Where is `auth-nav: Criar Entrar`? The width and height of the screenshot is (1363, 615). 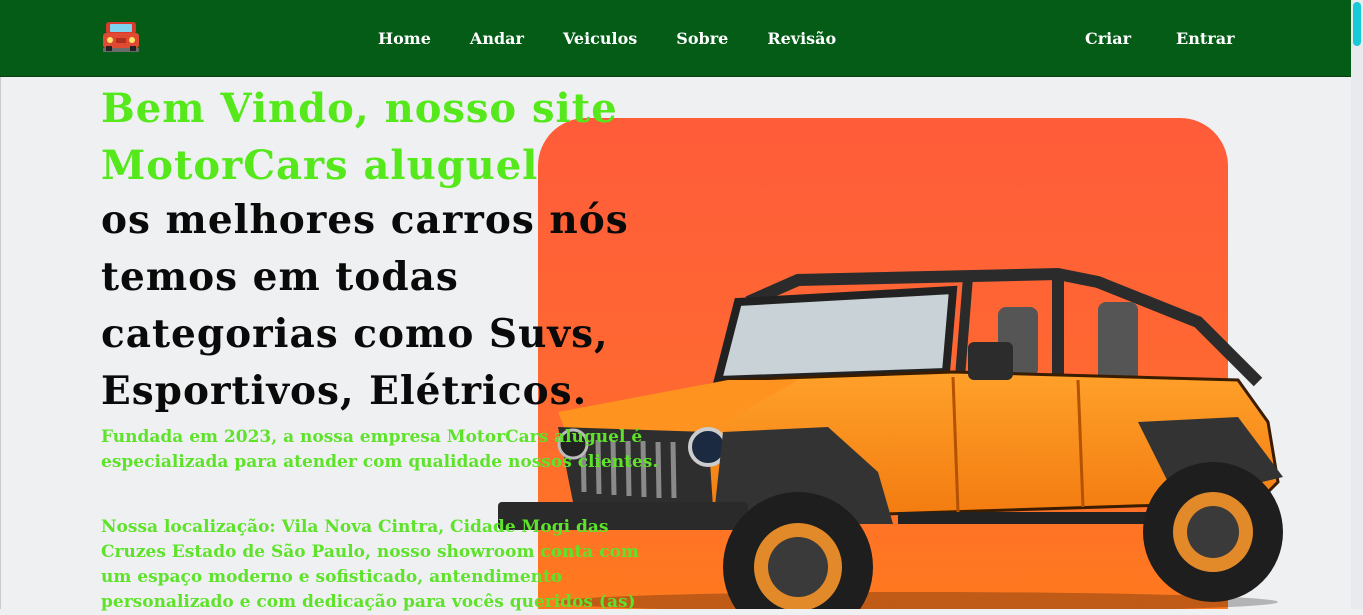
auth-nav: Criar Entrar is located at coordinates (1182, 38).